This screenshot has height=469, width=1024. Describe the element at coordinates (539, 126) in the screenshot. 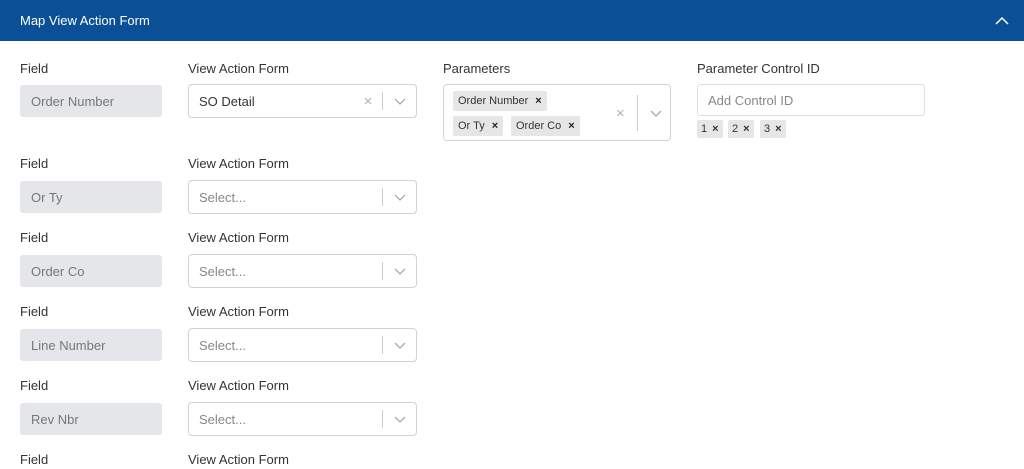

I see `parameter-chip-label: Order Co` at that location.